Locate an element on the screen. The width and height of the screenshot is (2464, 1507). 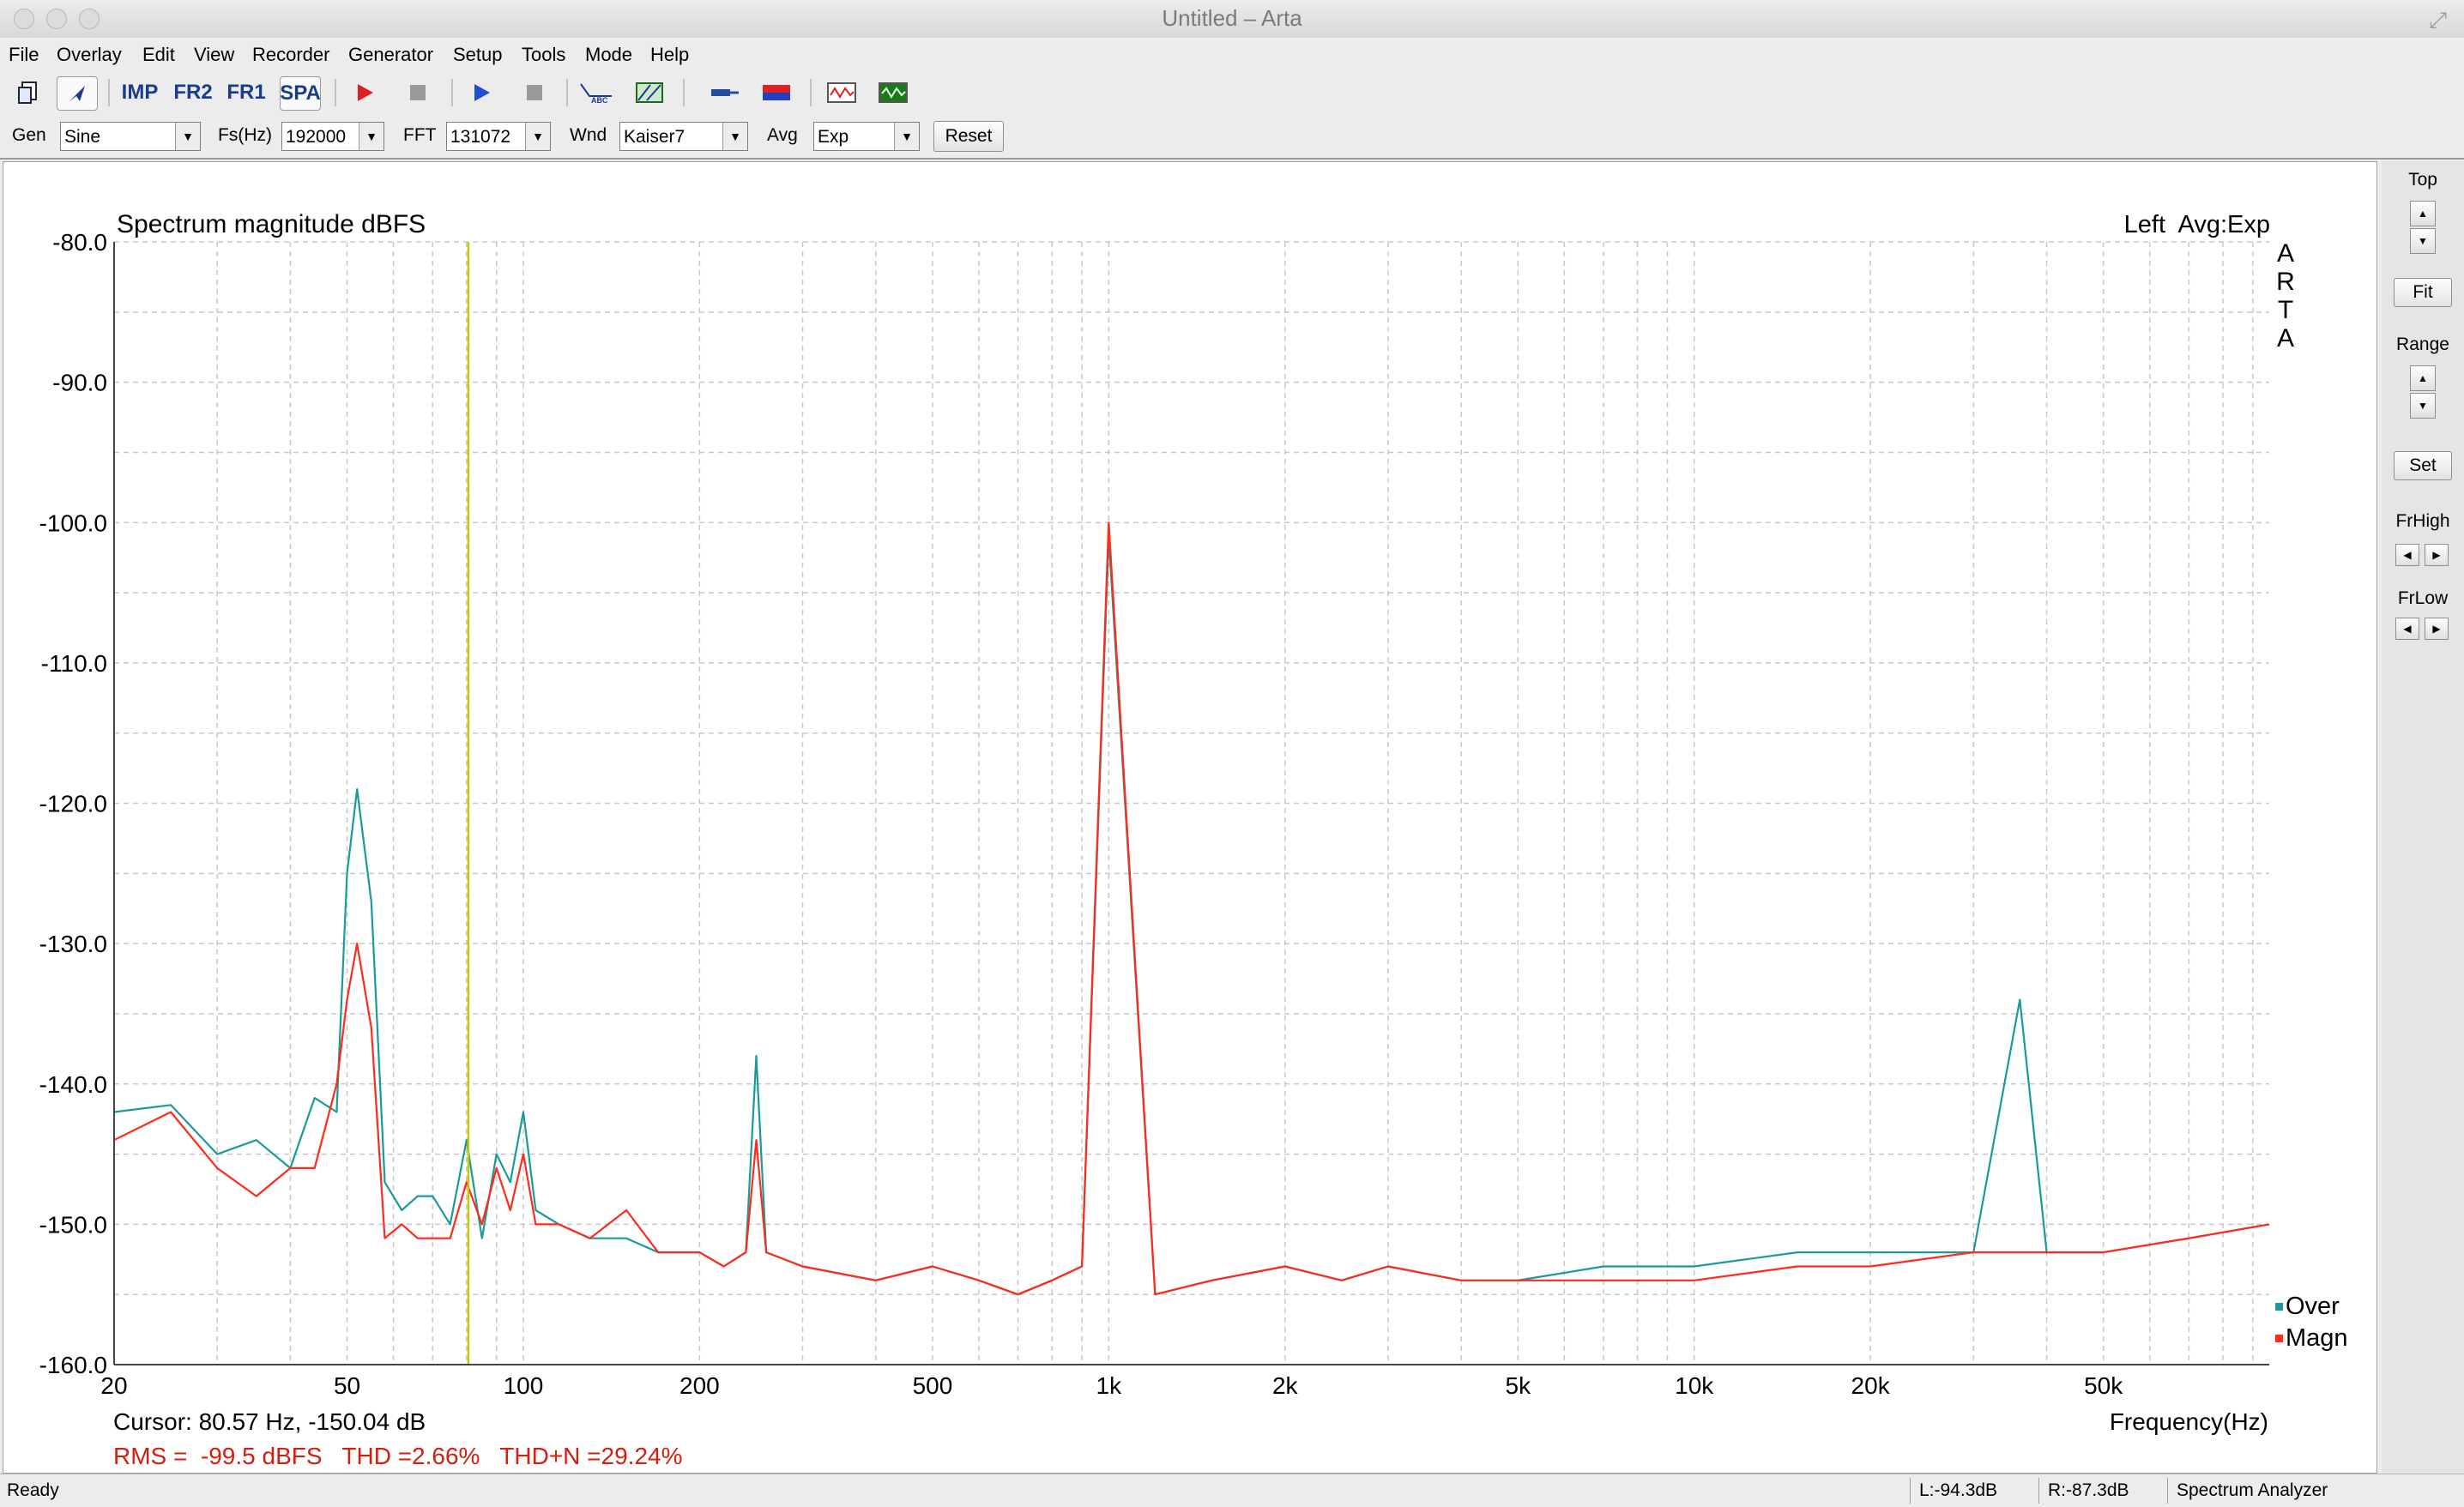
x-tick-label: 1k is located at coordinates (1109, 1385).